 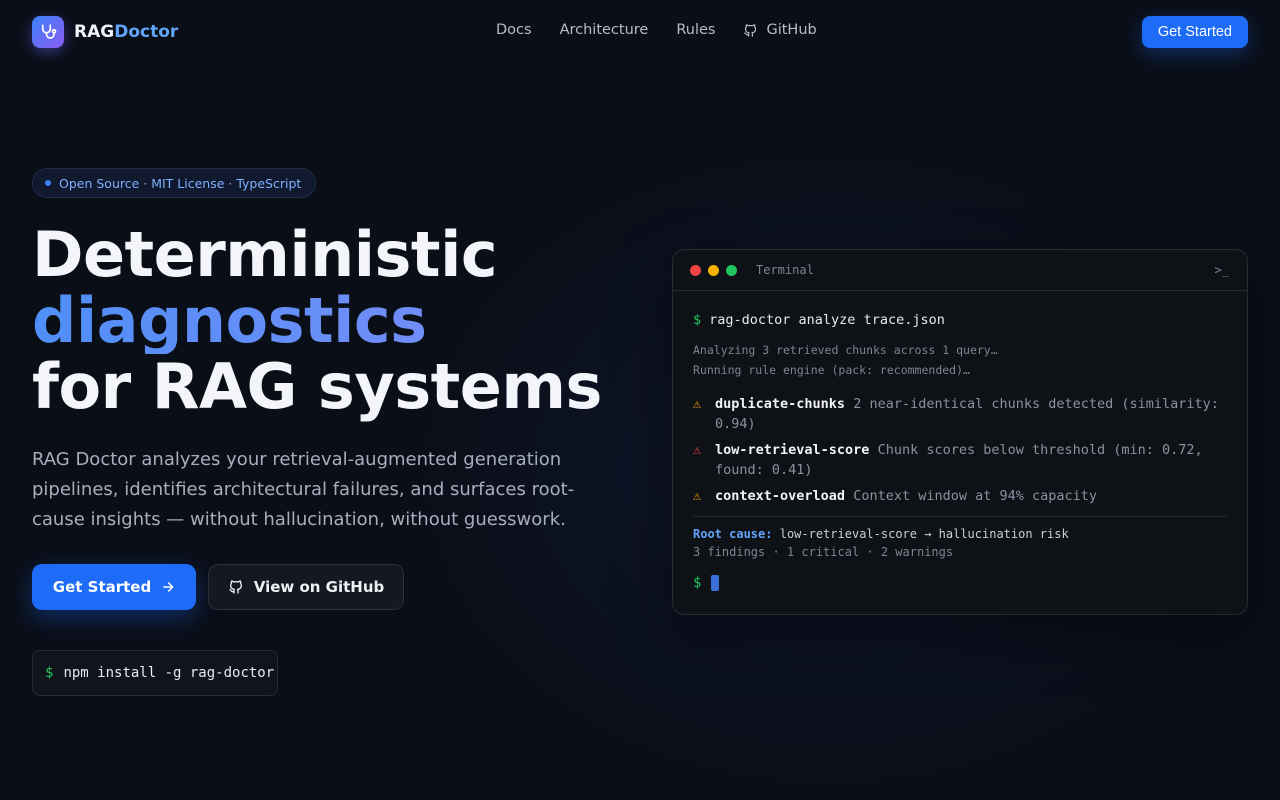 I want to click on badge-text: Open Source · MIT License · TypeScript, so click(x=180, y=183).